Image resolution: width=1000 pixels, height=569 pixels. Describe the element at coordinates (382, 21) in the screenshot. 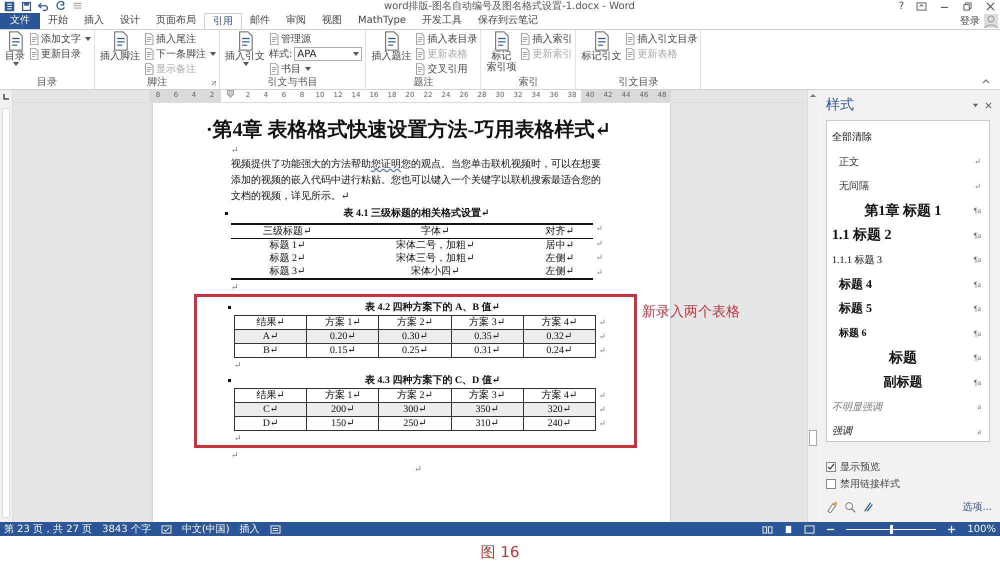

I see `ribbon-tab: MathType` at that location.